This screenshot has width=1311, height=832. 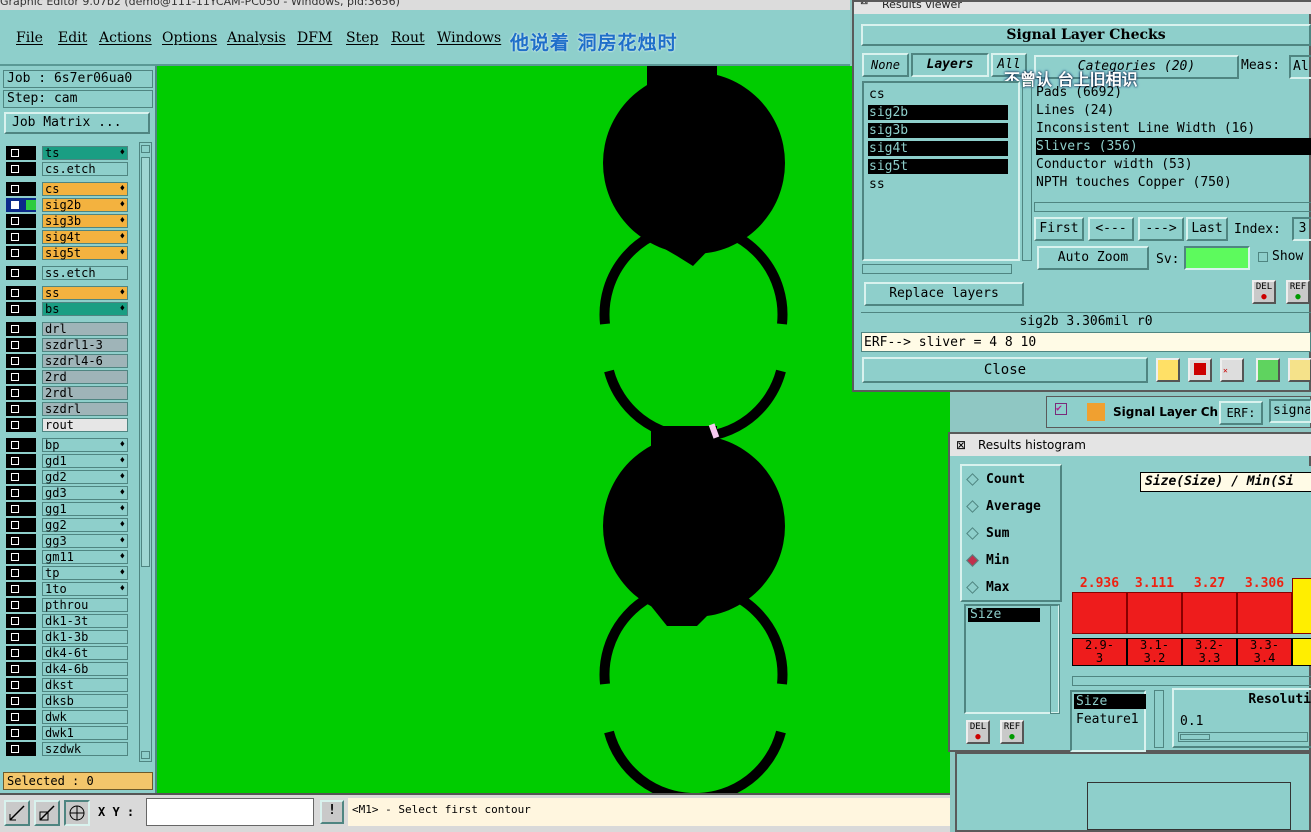 I want to click on erf-field: signa, so click(x=1290, y=411).